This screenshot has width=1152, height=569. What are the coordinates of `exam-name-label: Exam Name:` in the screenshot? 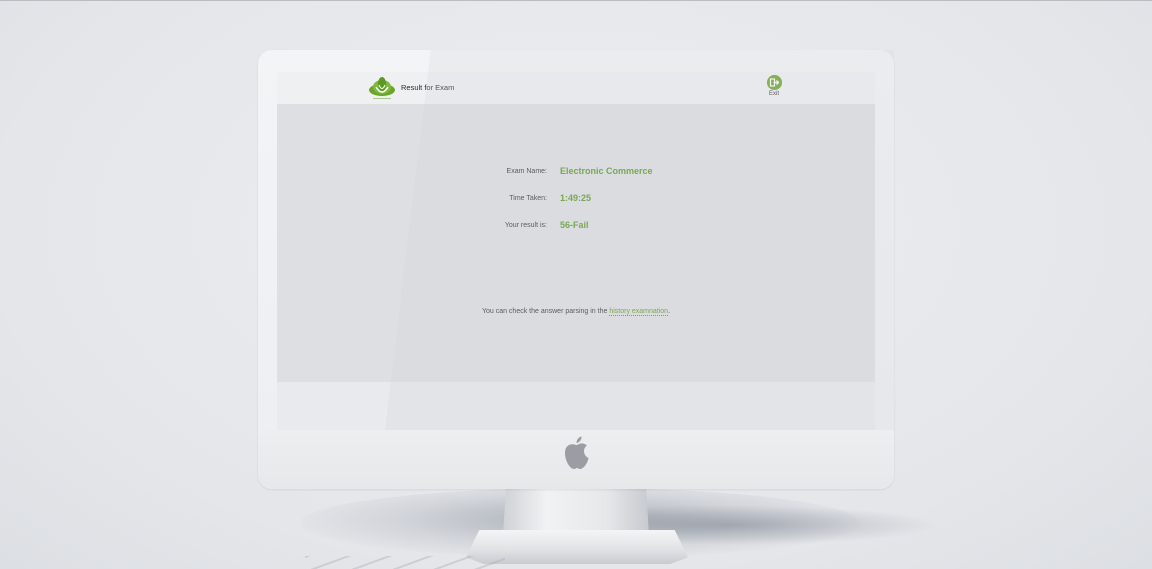 It's located at (526, 171).